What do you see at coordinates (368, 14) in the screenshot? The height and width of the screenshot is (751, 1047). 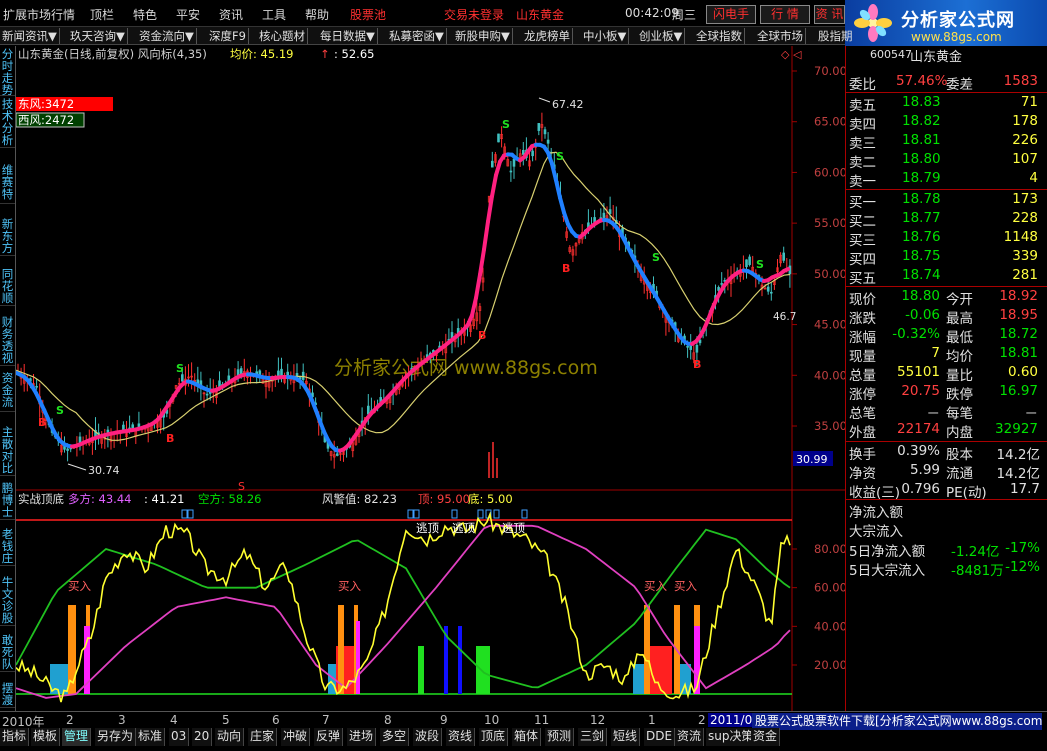 I see `menu-item-stock-pool: 股票池` at bounding box center [368, 14].